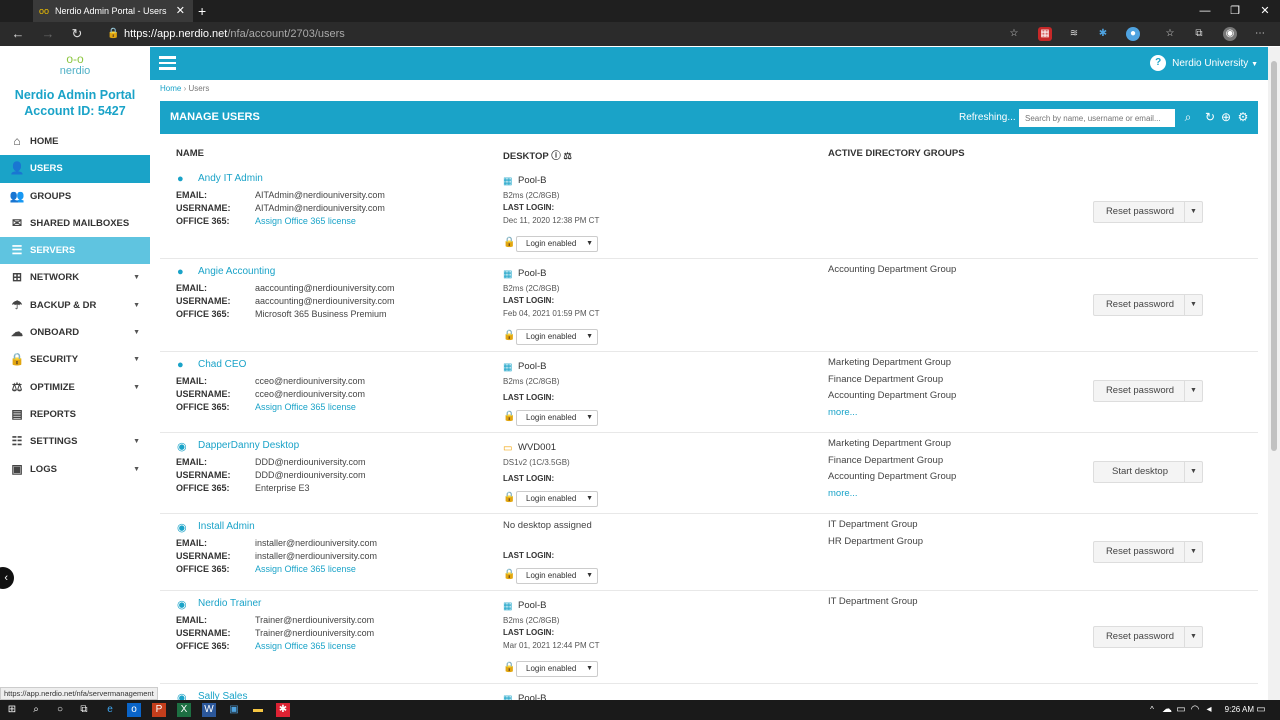 The height and width of the screenshot is (720, 1280). Describe the element at coordinates (170, 88) in the screenshot. I see `breadcrumb-home: Home` at that location.